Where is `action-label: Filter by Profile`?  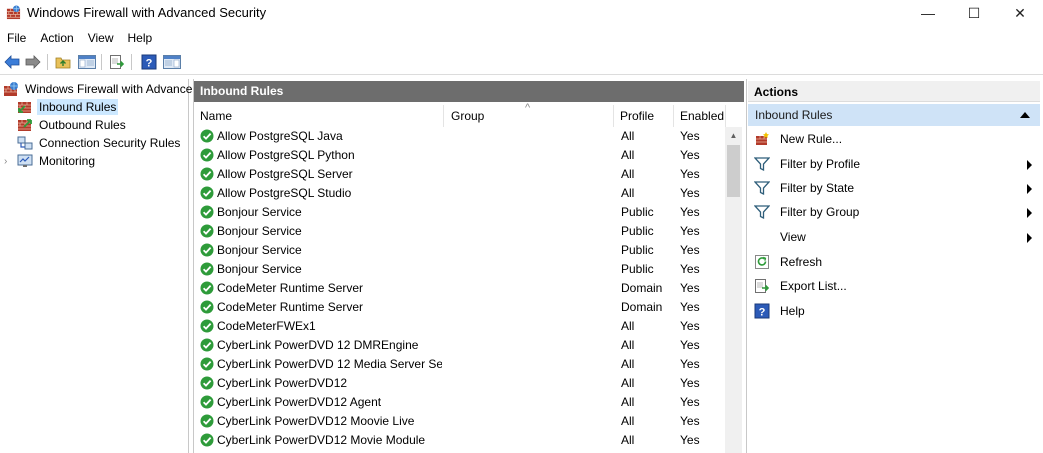
action-label: Filter by Profile is located at coordinates (820, 164).